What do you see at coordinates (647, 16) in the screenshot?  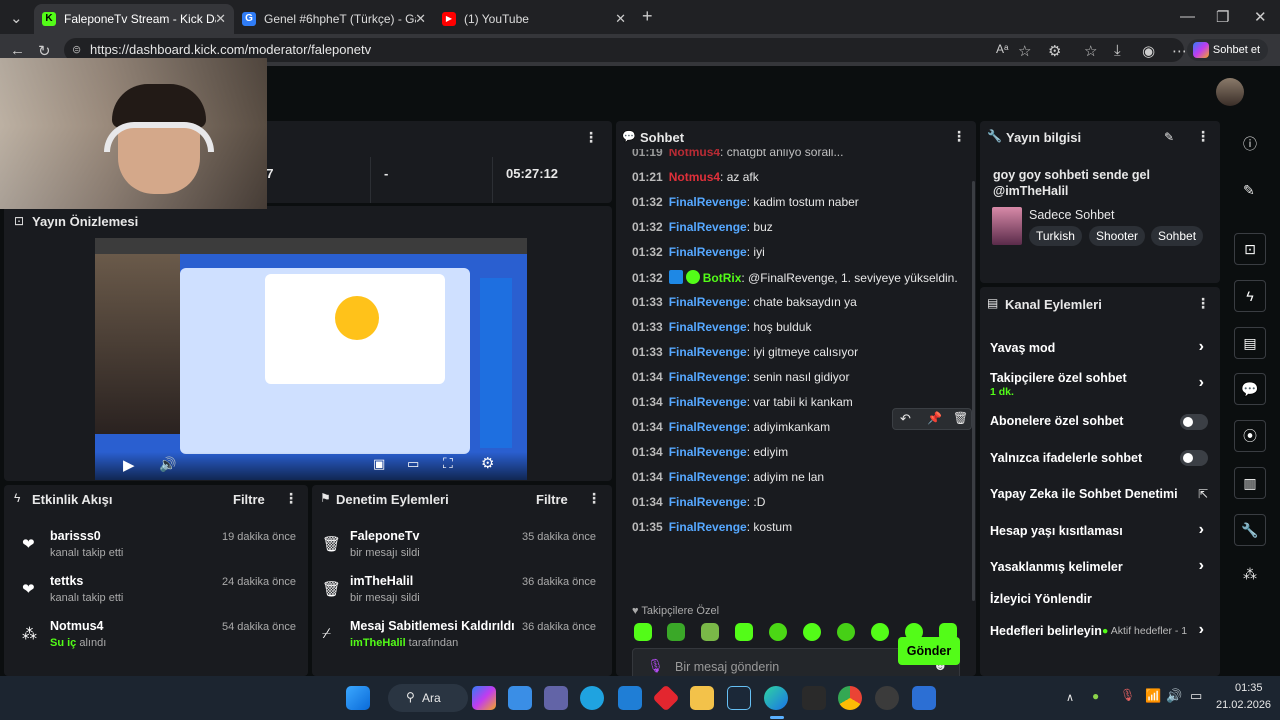 I see `new-tab-icon: +` at bounding box center [647, 16].